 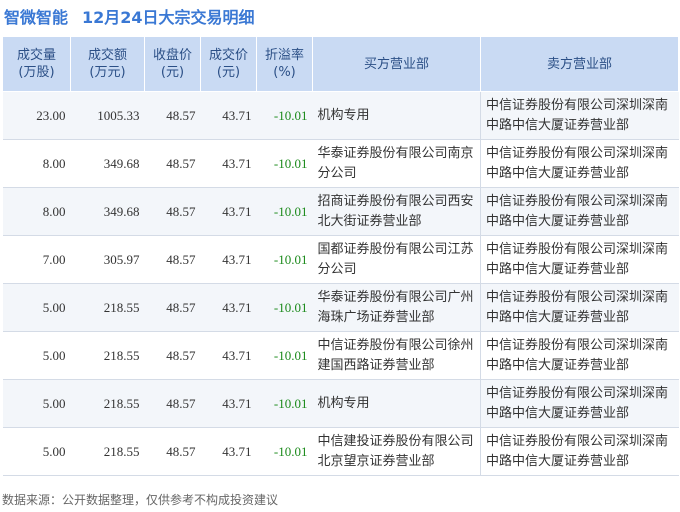 What do you see at coordinates (107, 115) in the screenshot?
I see `cell-amount: 1005.33` at bounding box center [107, 115].